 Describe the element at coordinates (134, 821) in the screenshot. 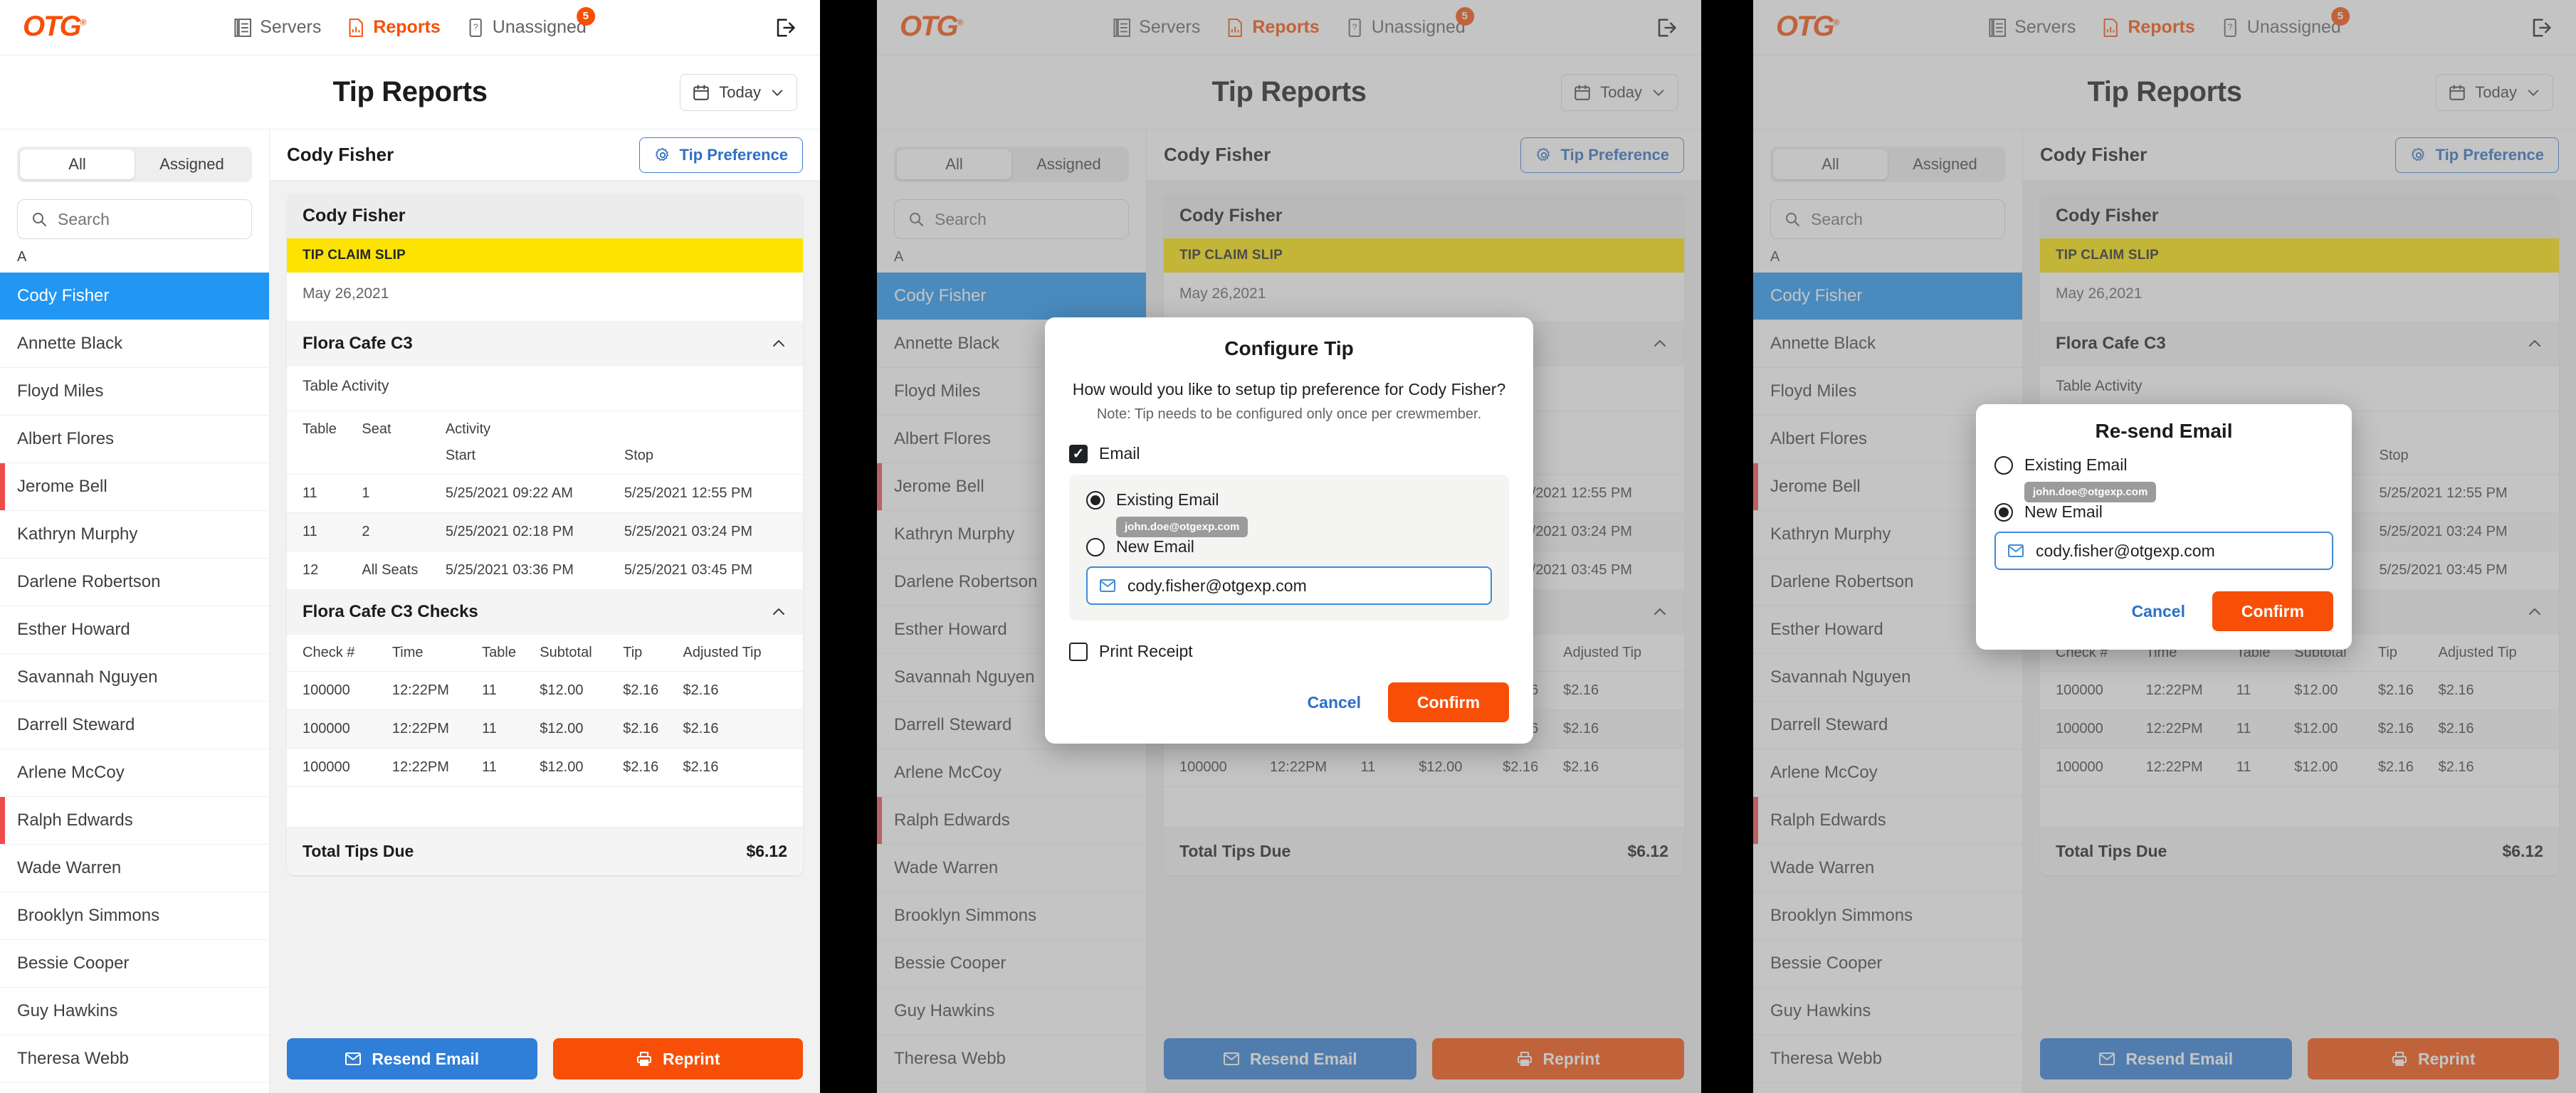

I see `crew-list-item: Ralph Edwards` at that location.